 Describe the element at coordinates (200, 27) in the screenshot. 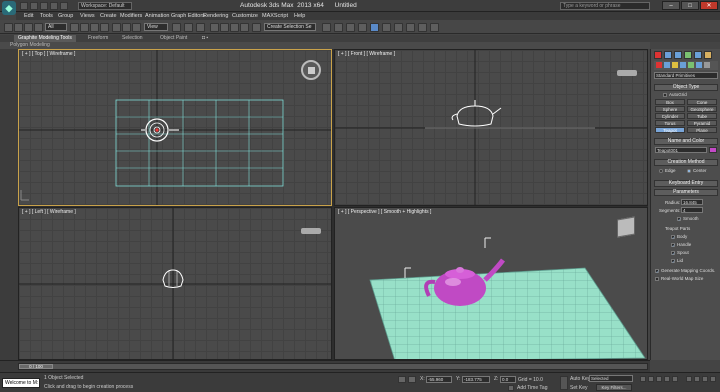

I see `keyboard-shortcut-icon` at that location.